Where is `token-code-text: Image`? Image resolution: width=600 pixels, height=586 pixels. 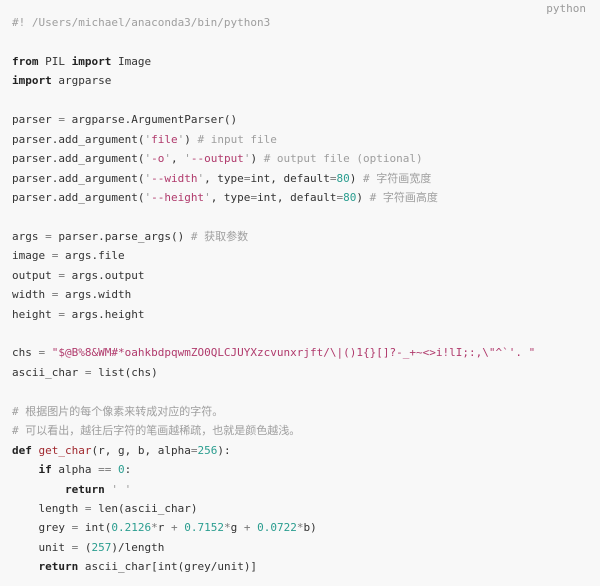 token-code-text: Image is located at coordinates (131, 61).